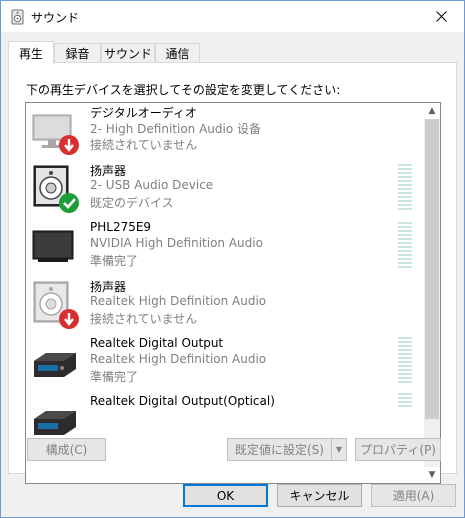 This screenshot has height=518, width=465. What do you see at coordinates (225, 190) in the screenshot?
I see `device-item: 扬声器 2- USB Audio Device 既定のデバイス` at bounding box center [225, 190].